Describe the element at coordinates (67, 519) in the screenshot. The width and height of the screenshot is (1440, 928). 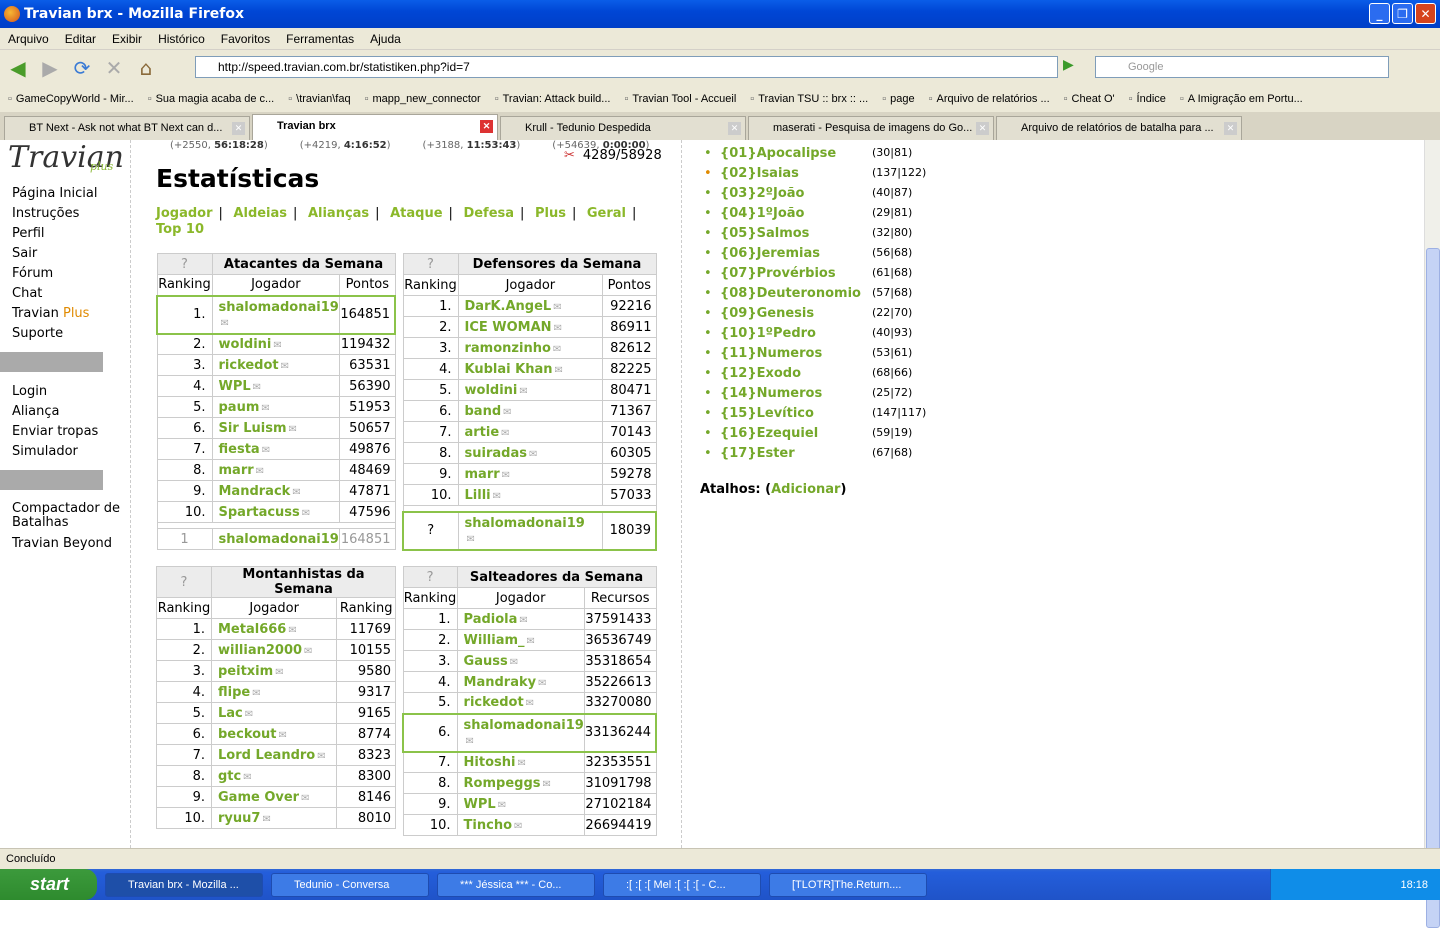
I see `sidebar-item-compactador: Compactador de Batalhas` at that location.